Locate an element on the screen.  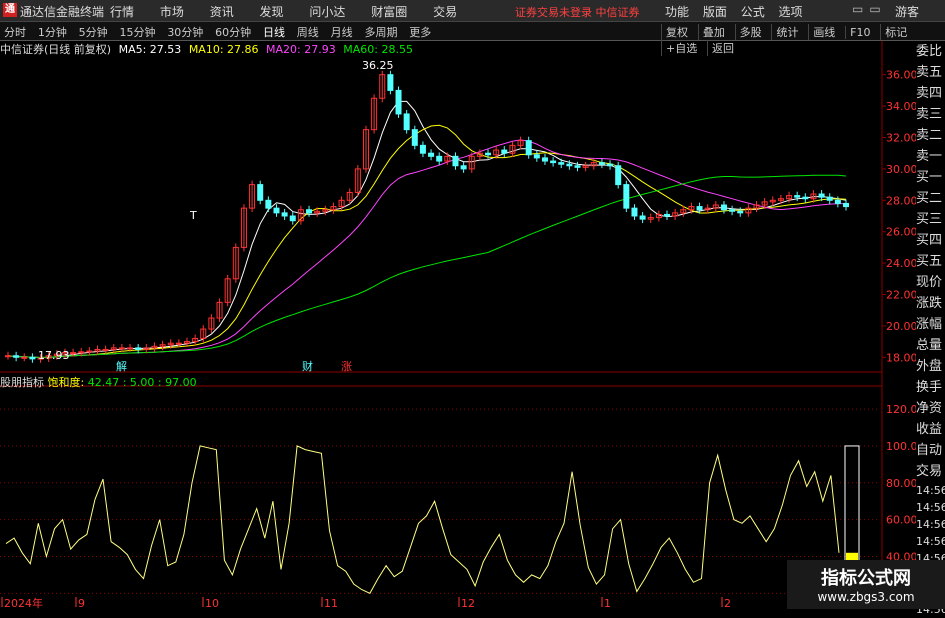
tool-mark: 标记 is located at coordinates (893, 32).